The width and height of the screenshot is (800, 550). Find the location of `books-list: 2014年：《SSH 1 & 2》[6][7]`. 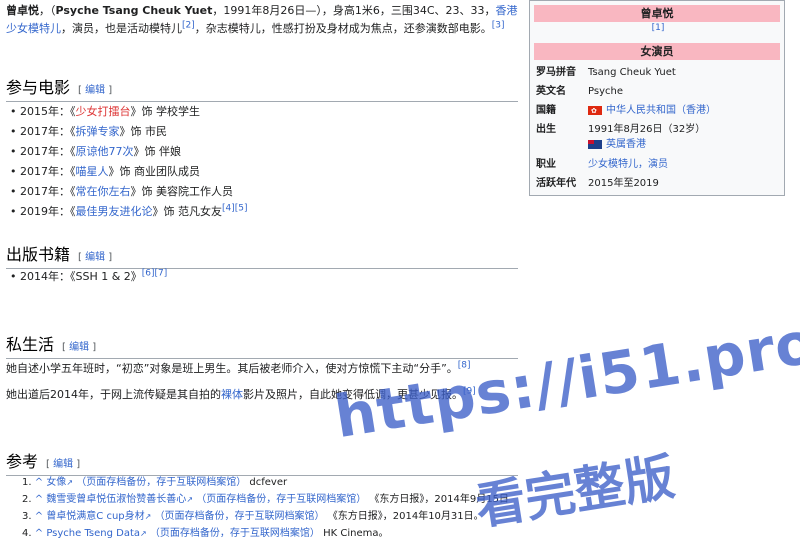

books-list: 2014年：《SSH 1 & 2》[6][7] is located at coordinates (86, 277).